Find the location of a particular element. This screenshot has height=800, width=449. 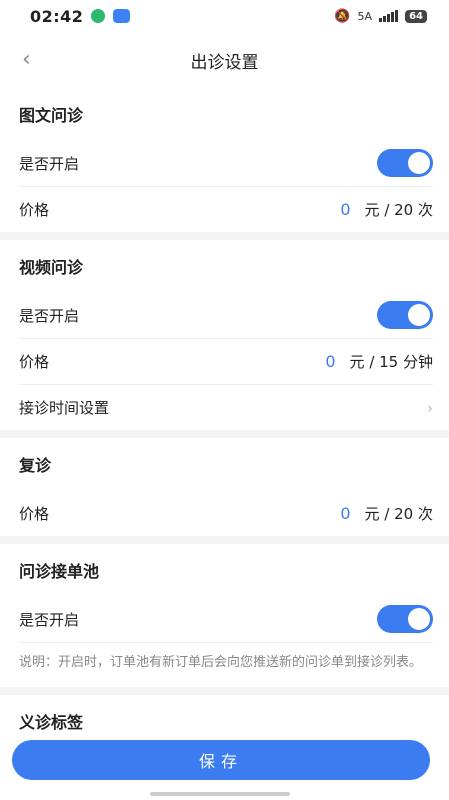

video-consult-toggle is located at coordinates (405, 315).